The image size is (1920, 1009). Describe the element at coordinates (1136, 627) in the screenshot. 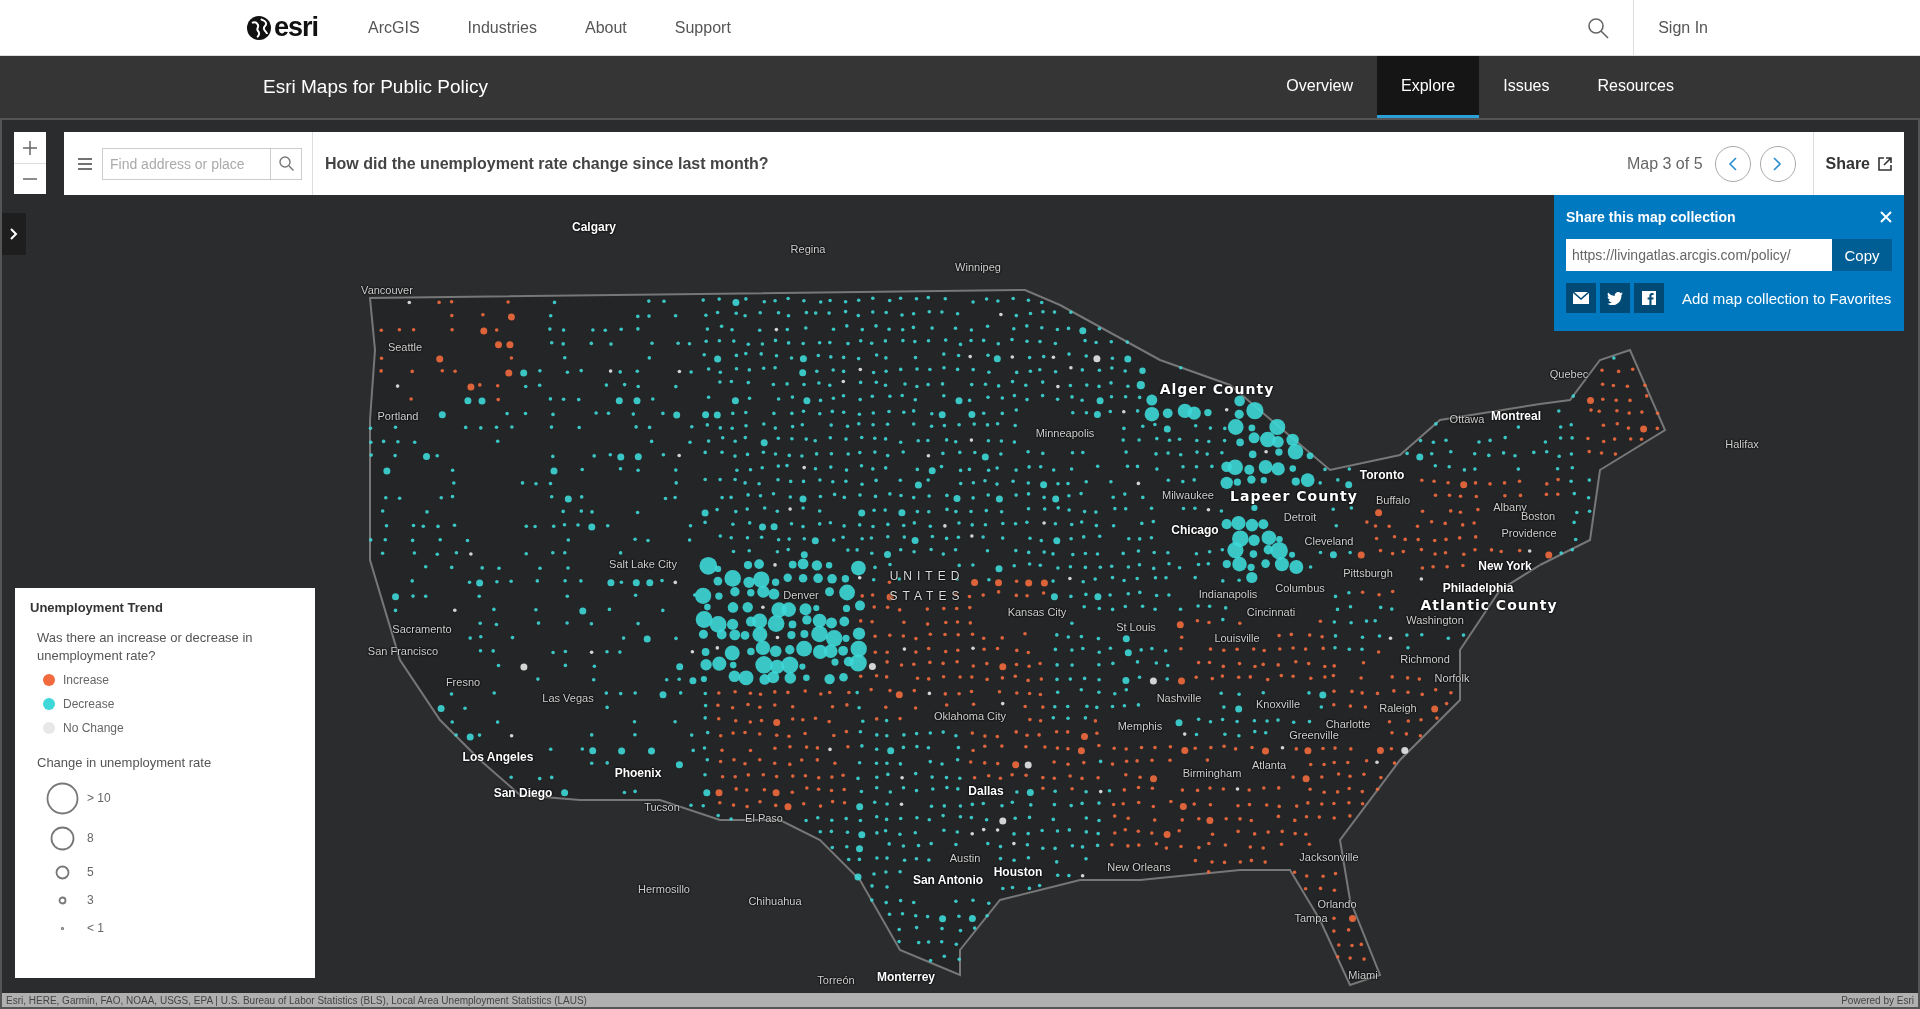

I see `place-label: St Louis` at that location.